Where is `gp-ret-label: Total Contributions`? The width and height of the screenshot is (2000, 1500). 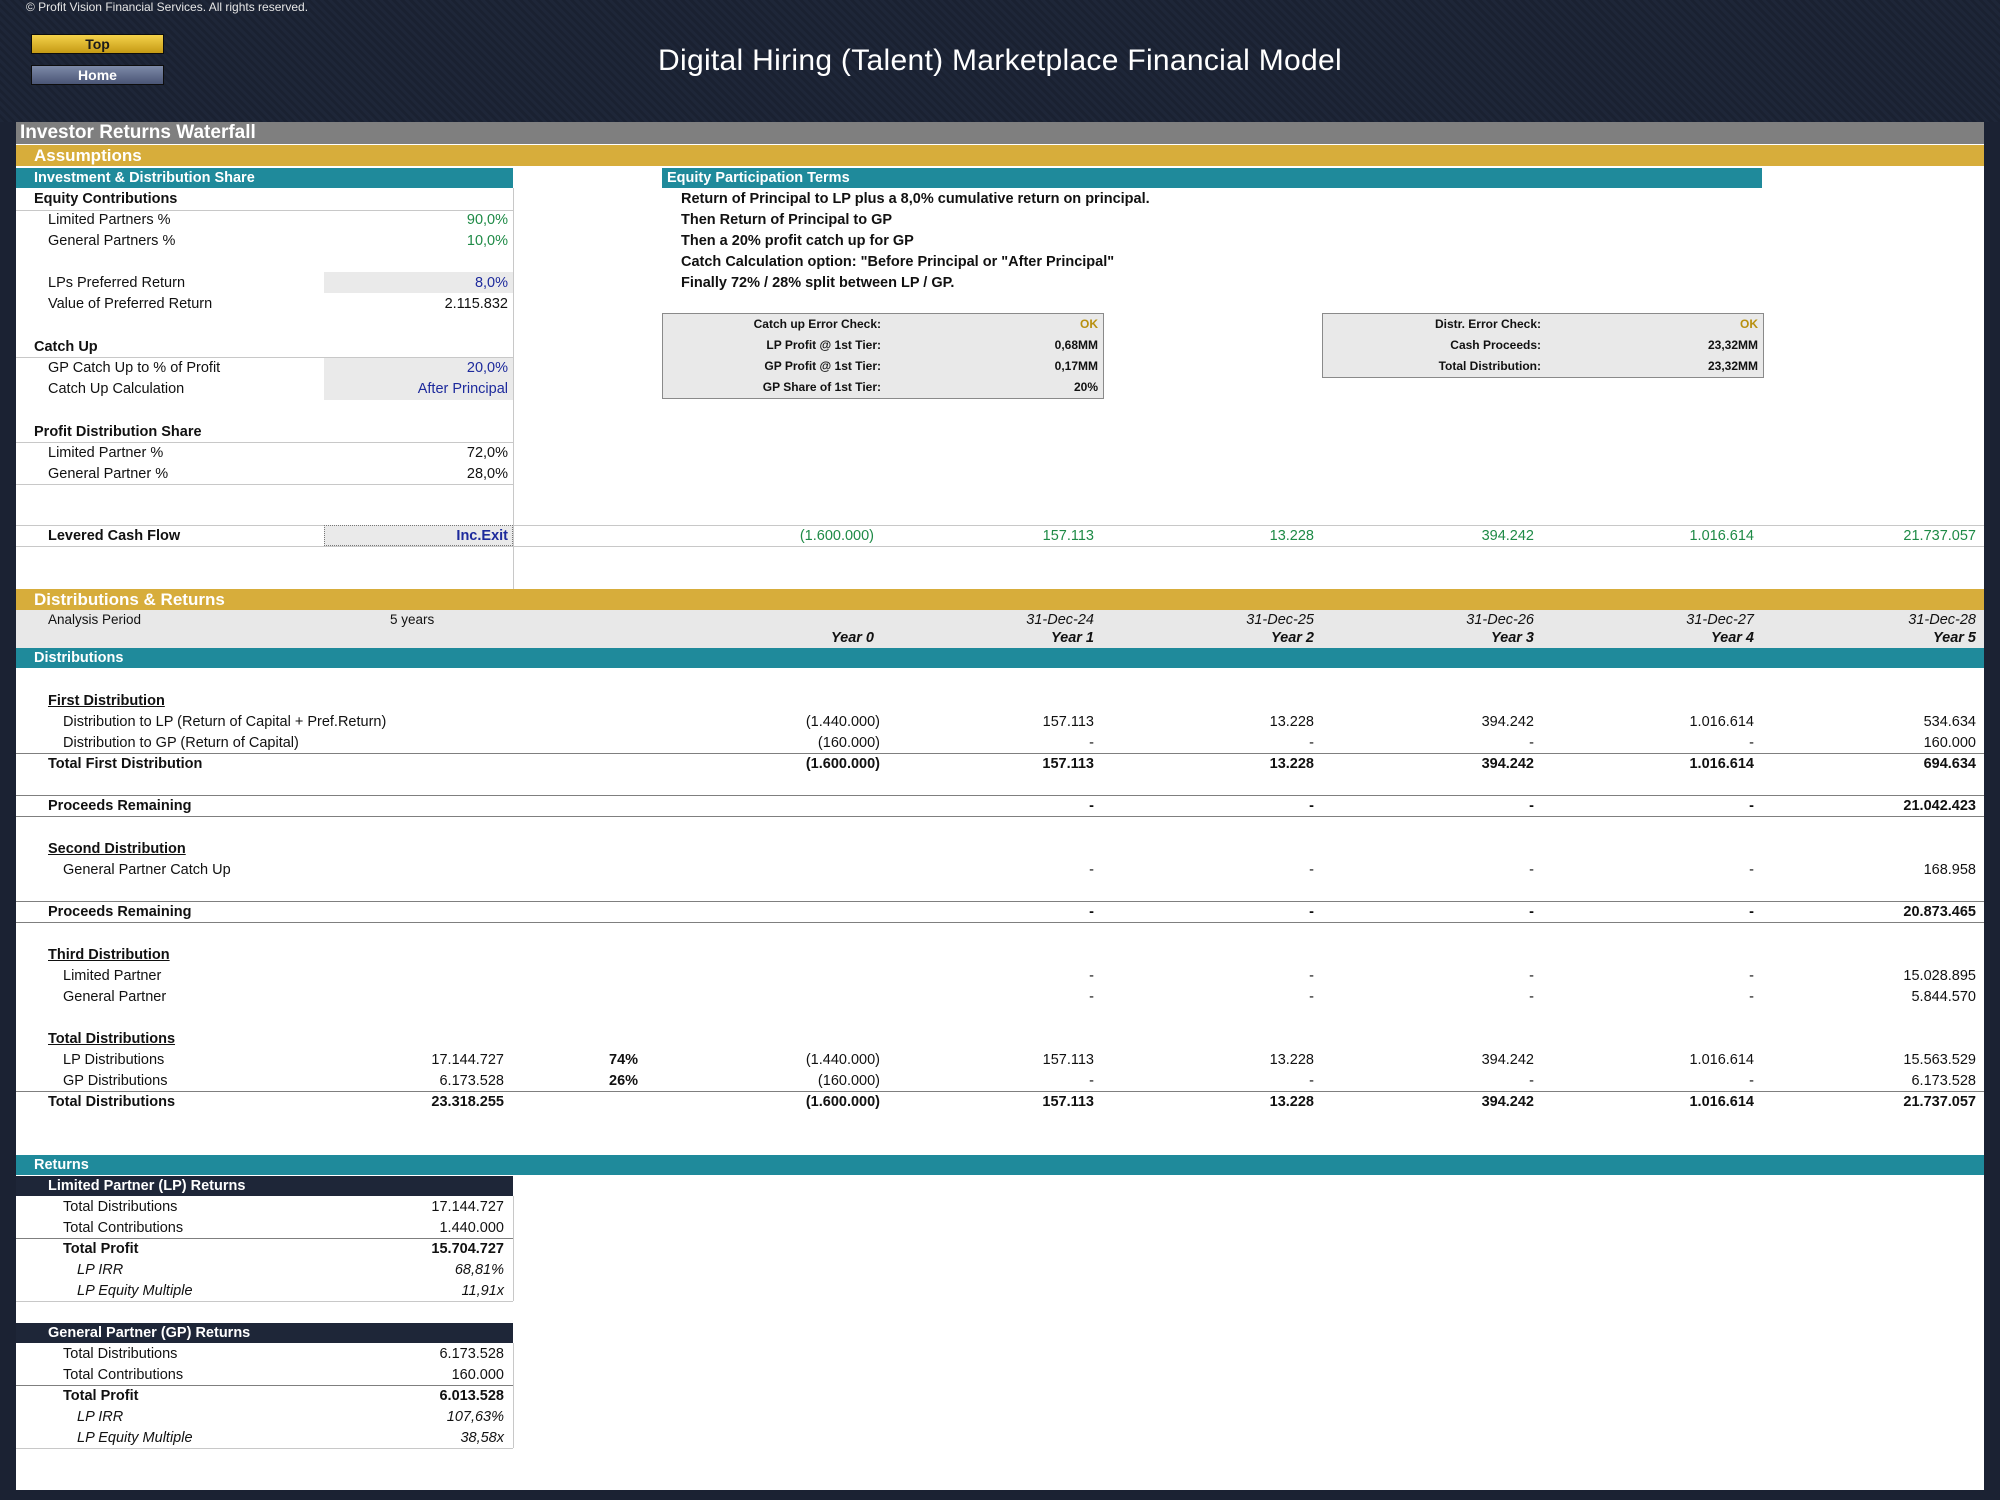
gp-ret-label: Total Contributions is located at coordinates (123, 1375).